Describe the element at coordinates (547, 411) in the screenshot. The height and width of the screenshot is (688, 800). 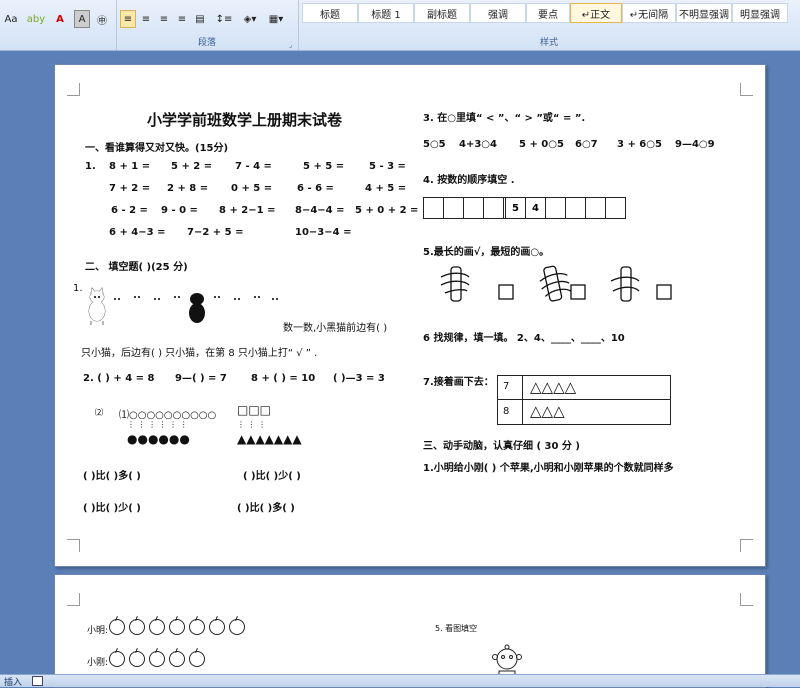
I see `q7-row-shapes: △△△` at that location.